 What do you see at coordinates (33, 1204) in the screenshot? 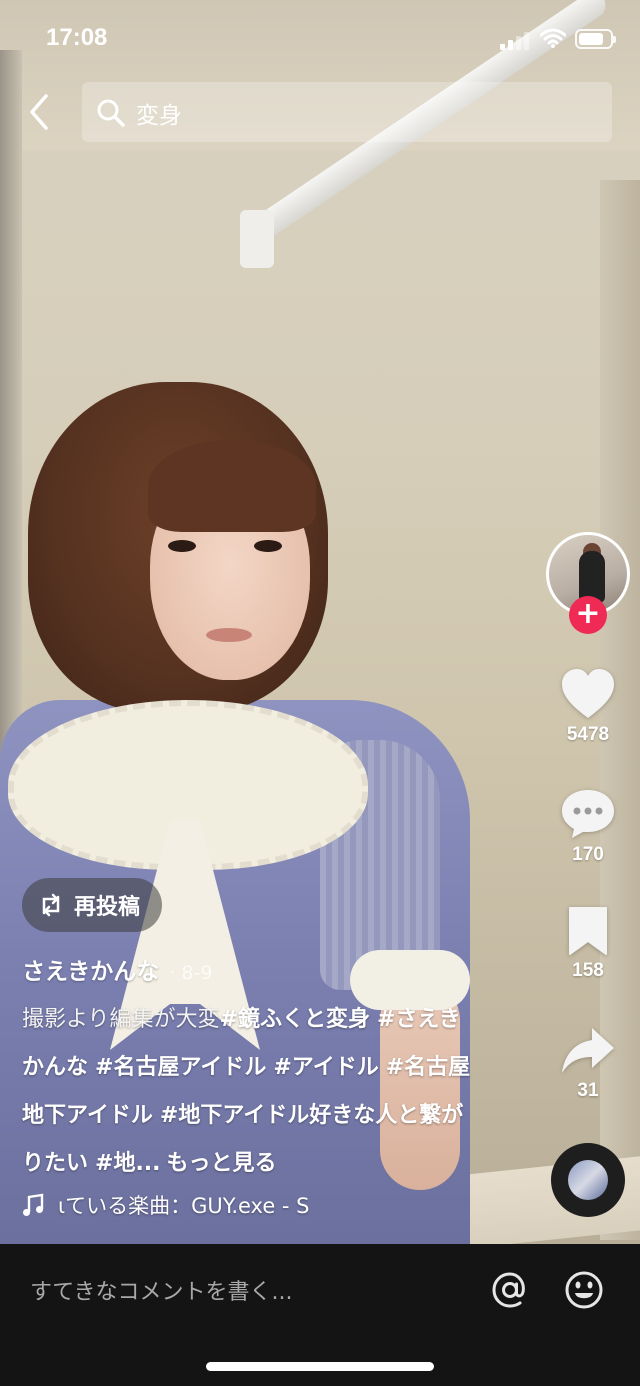
I see `music-note-icon` at bounding box center [33, 1204].